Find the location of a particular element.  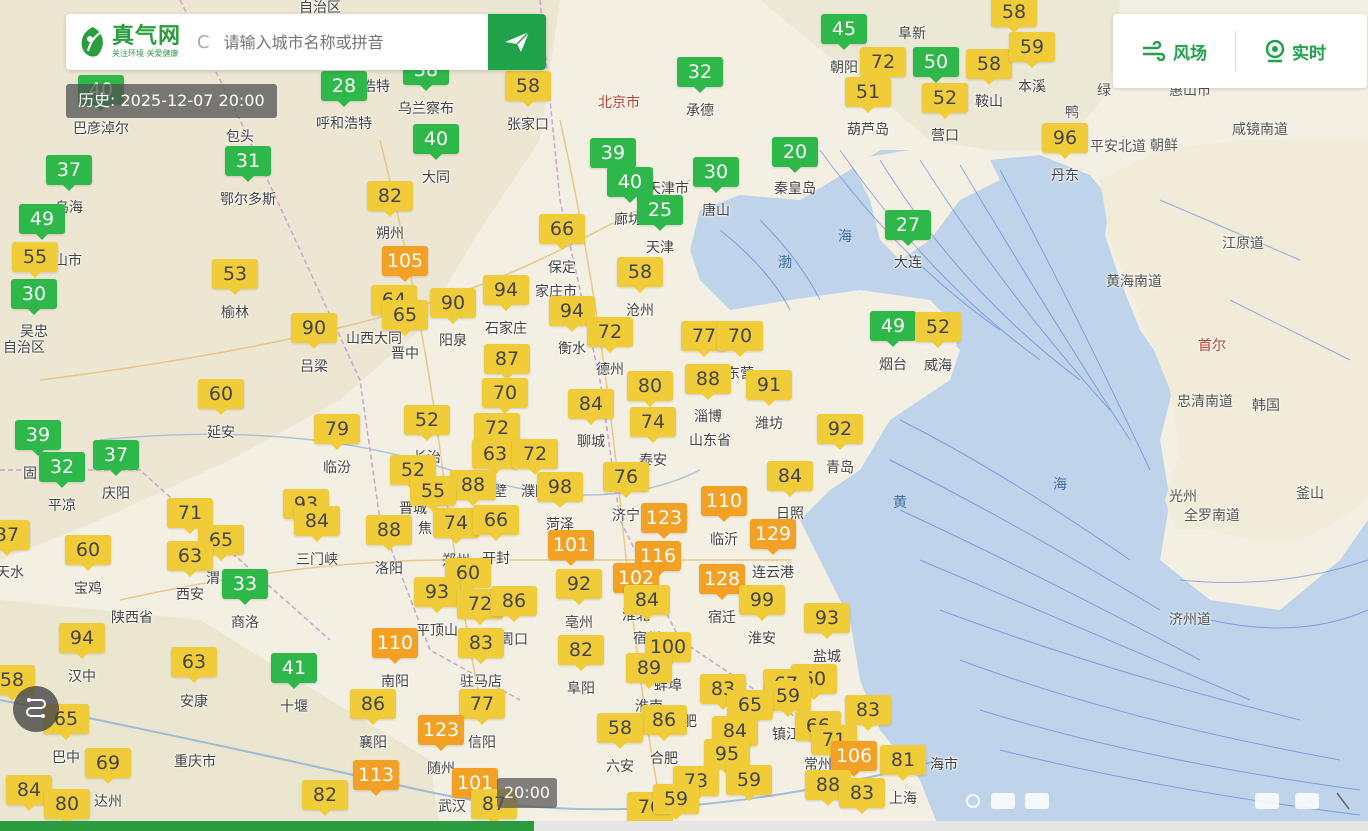

aqi-marker: 91 is located at coordinates (769, 388).